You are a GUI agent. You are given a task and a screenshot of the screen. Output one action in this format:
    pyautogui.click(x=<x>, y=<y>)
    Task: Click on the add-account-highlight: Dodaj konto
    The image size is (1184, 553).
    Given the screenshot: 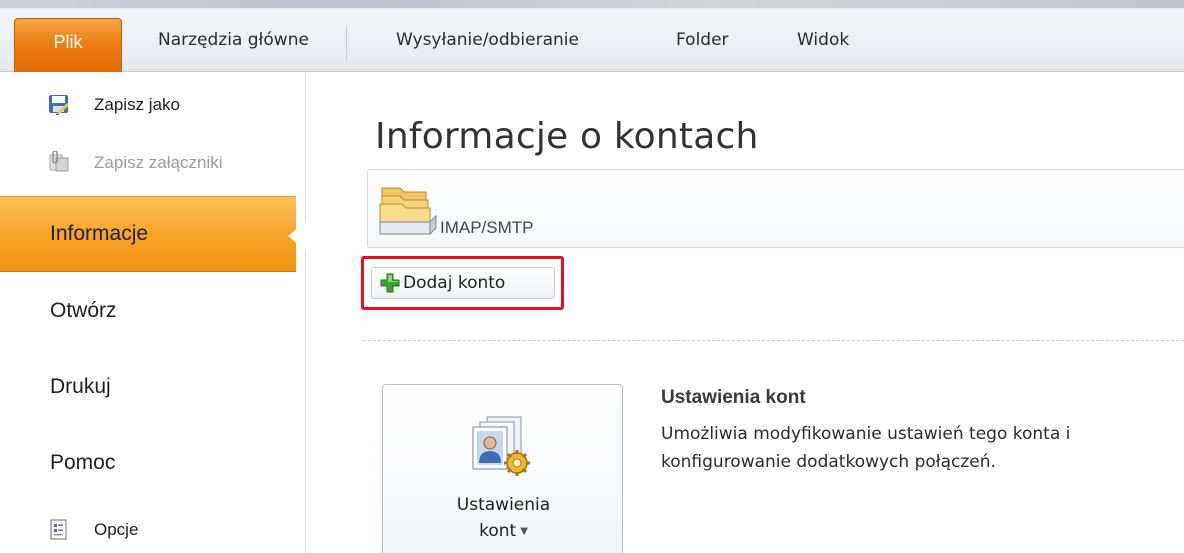 What is the action you would take?
    pyautogui.click(x=462, y=283)
    